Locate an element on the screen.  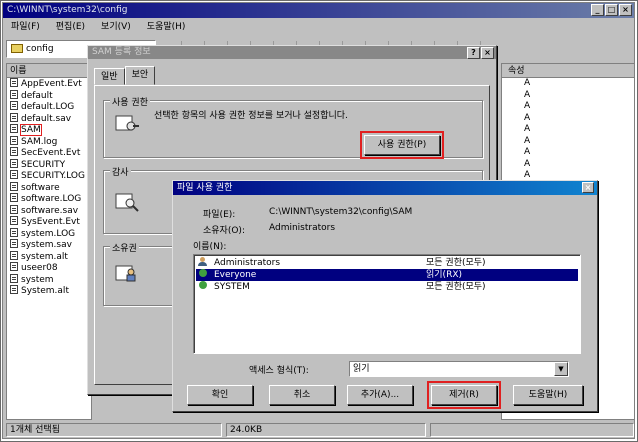
file-name: SECURITY is located at coordinates (43, 164).